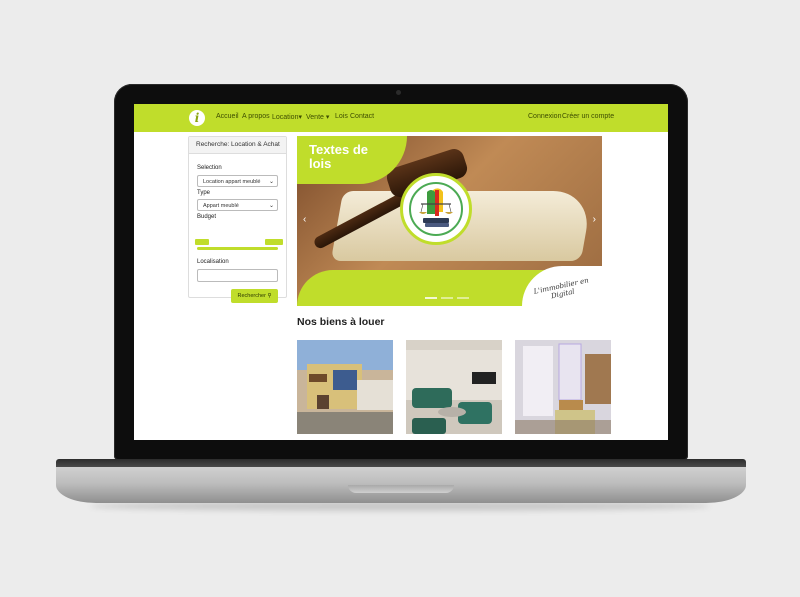 The image size is (800, 597). Describe the element at coordinates (237, 145) in the screenshot. I see `search-panel-title: Recherche: Location & Achat` at that location.